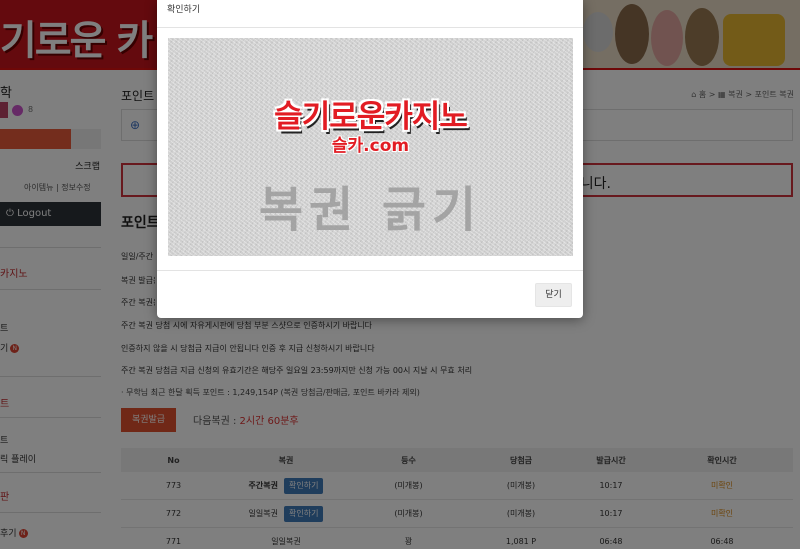  I want to click on casino-domain: 슬카.com, so click(370, 146).